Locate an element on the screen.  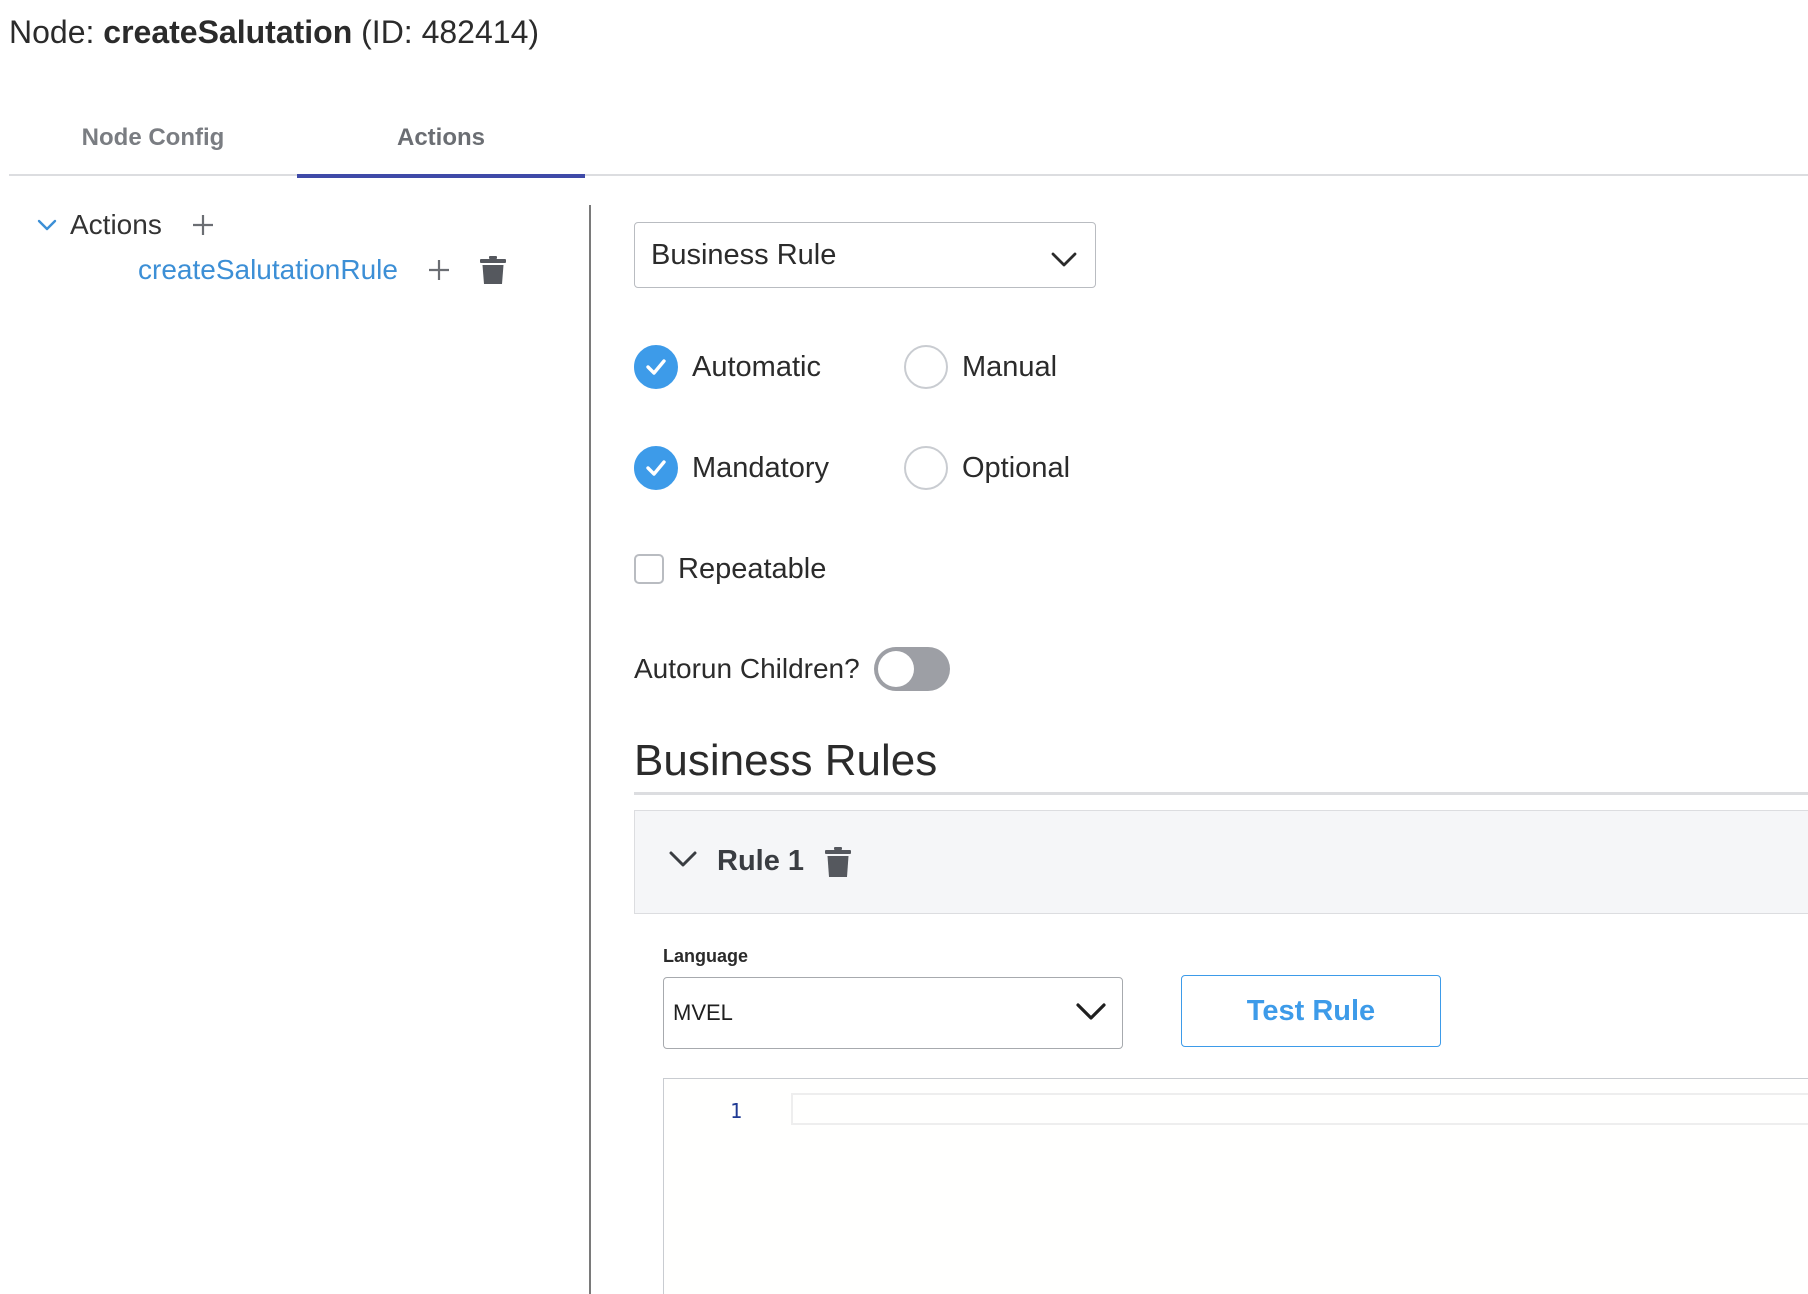
tab-actions: Actions is located at coordinates (441, 139).